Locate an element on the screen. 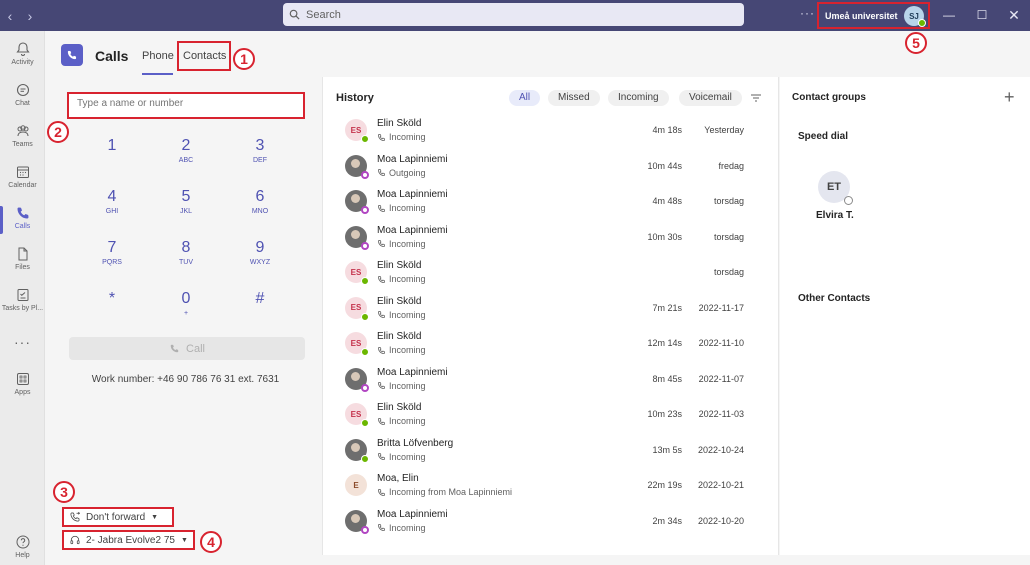 The height and width of the screenshot is (565, 1030). search-box: Search is located at coordinates (513, 14).